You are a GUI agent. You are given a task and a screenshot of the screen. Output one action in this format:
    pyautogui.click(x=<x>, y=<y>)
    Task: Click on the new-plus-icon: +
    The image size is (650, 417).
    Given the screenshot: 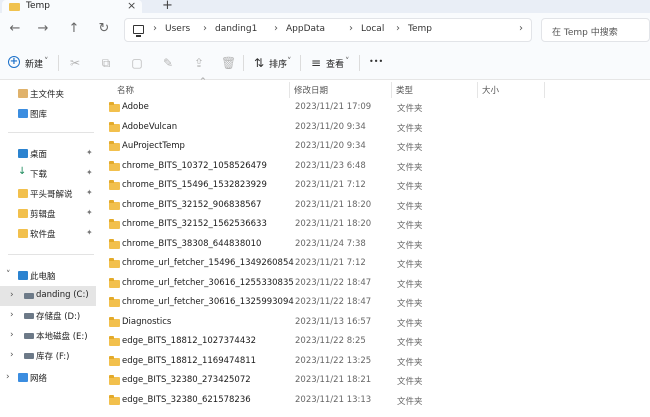 What is the action you would take?
    pyautogui.click(x=14, y=62)
    